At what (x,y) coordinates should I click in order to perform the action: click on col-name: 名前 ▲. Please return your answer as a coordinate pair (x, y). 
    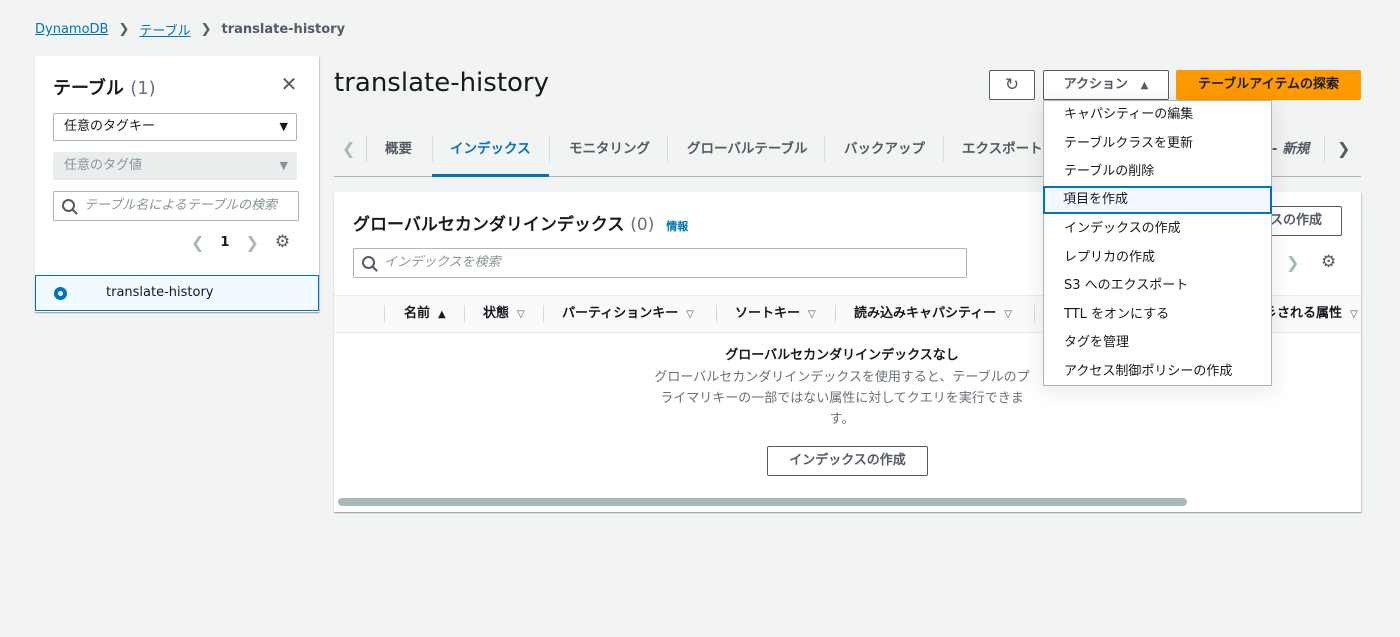
    Looking at the image, I should click on (425, 314).